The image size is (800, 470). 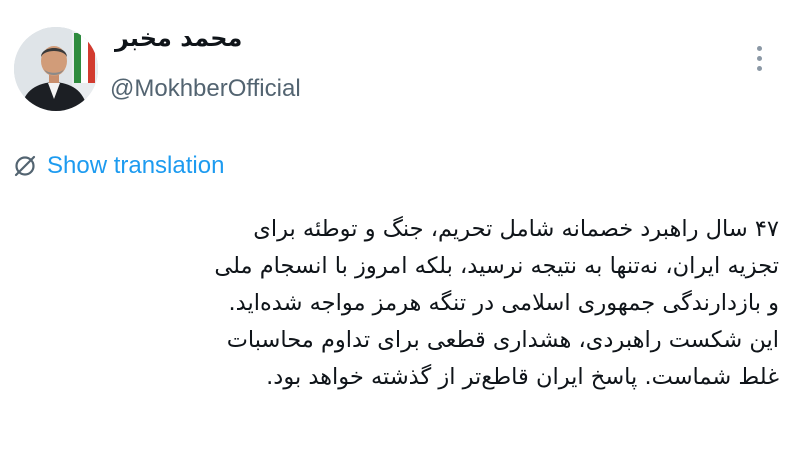 I want to click on author-handle: @MokhberOfficial, so click(x=205, y=89).